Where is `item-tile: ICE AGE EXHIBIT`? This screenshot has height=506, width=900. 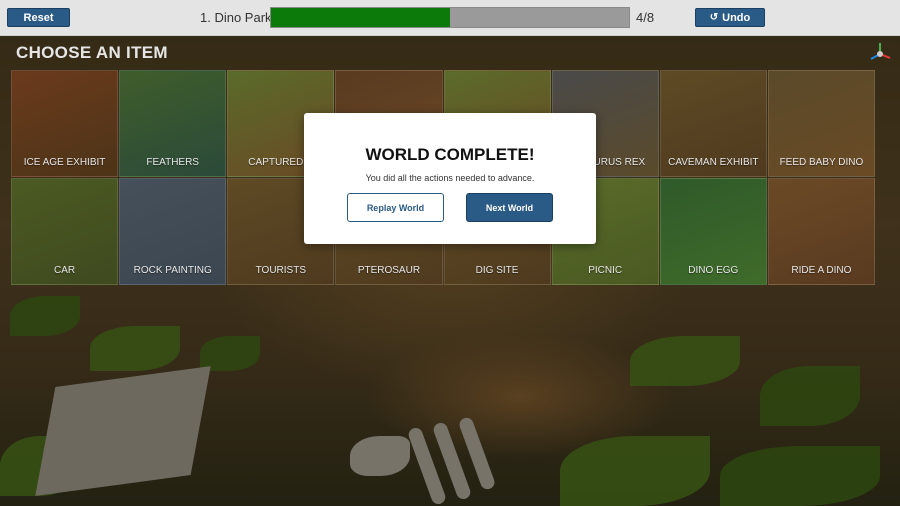
item-tile: ICE AGE EXHIBIT is located at coordinates (65, 123).